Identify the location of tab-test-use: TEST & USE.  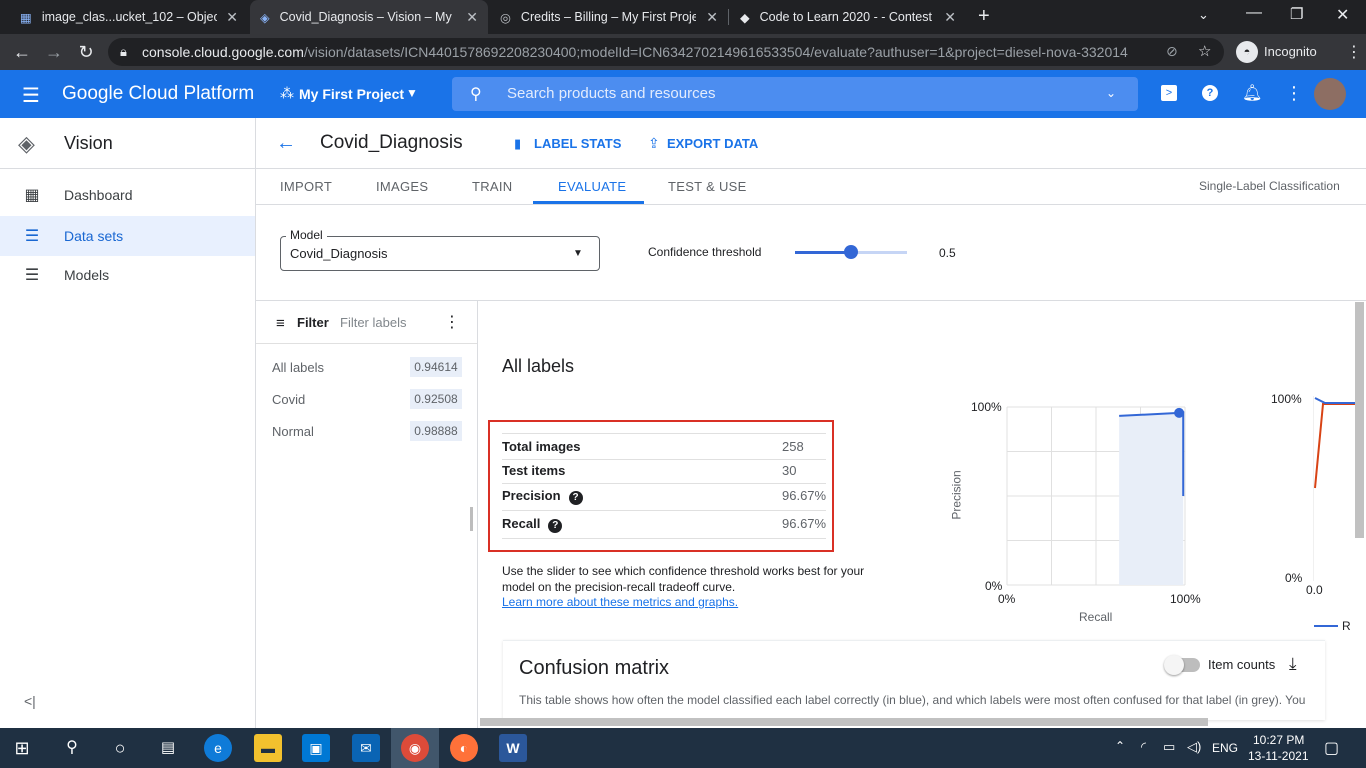
(707, 186).